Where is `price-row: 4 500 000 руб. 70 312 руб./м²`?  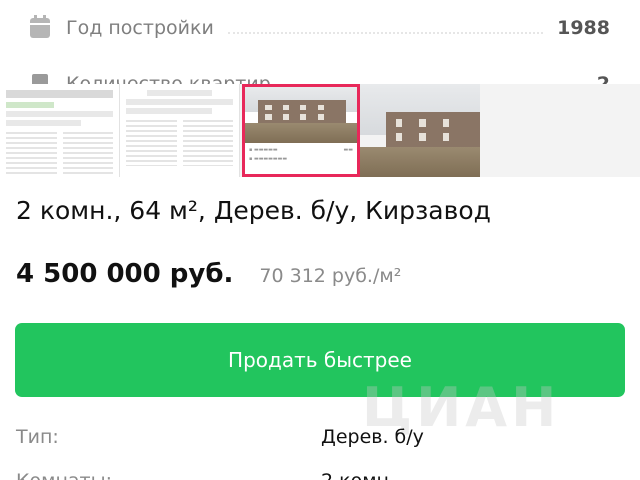 price-row: 4 500 000 руб. 70 312 руб./м² is located at coordinates (208, 274).